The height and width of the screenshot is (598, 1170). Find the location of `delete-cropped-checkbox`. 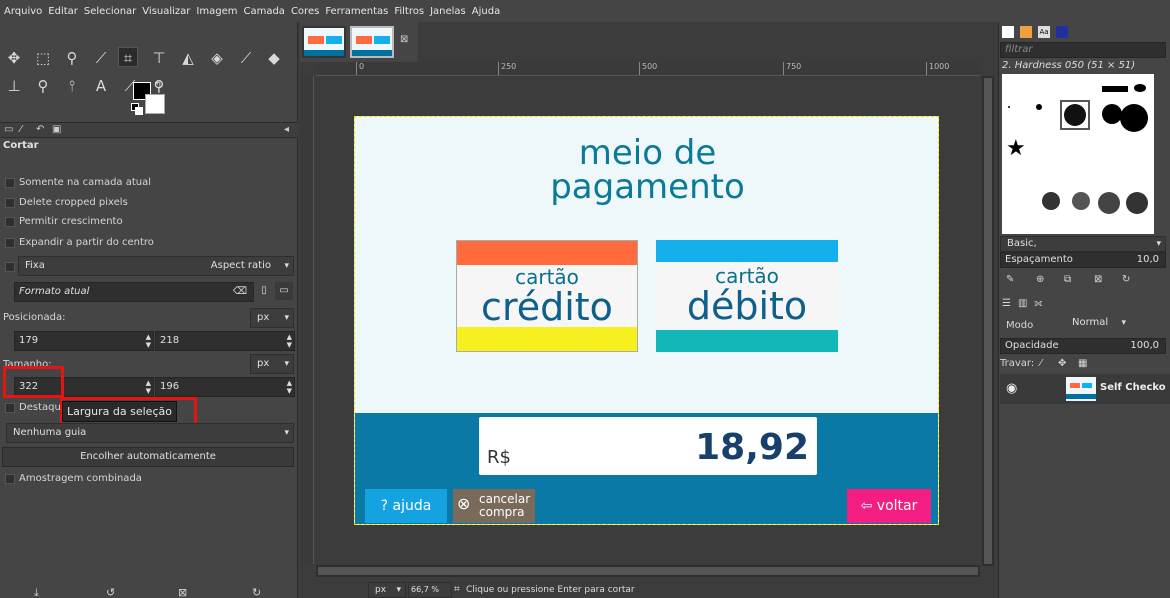

delete-cropped-checkbox is located at coordinates (10, 203).